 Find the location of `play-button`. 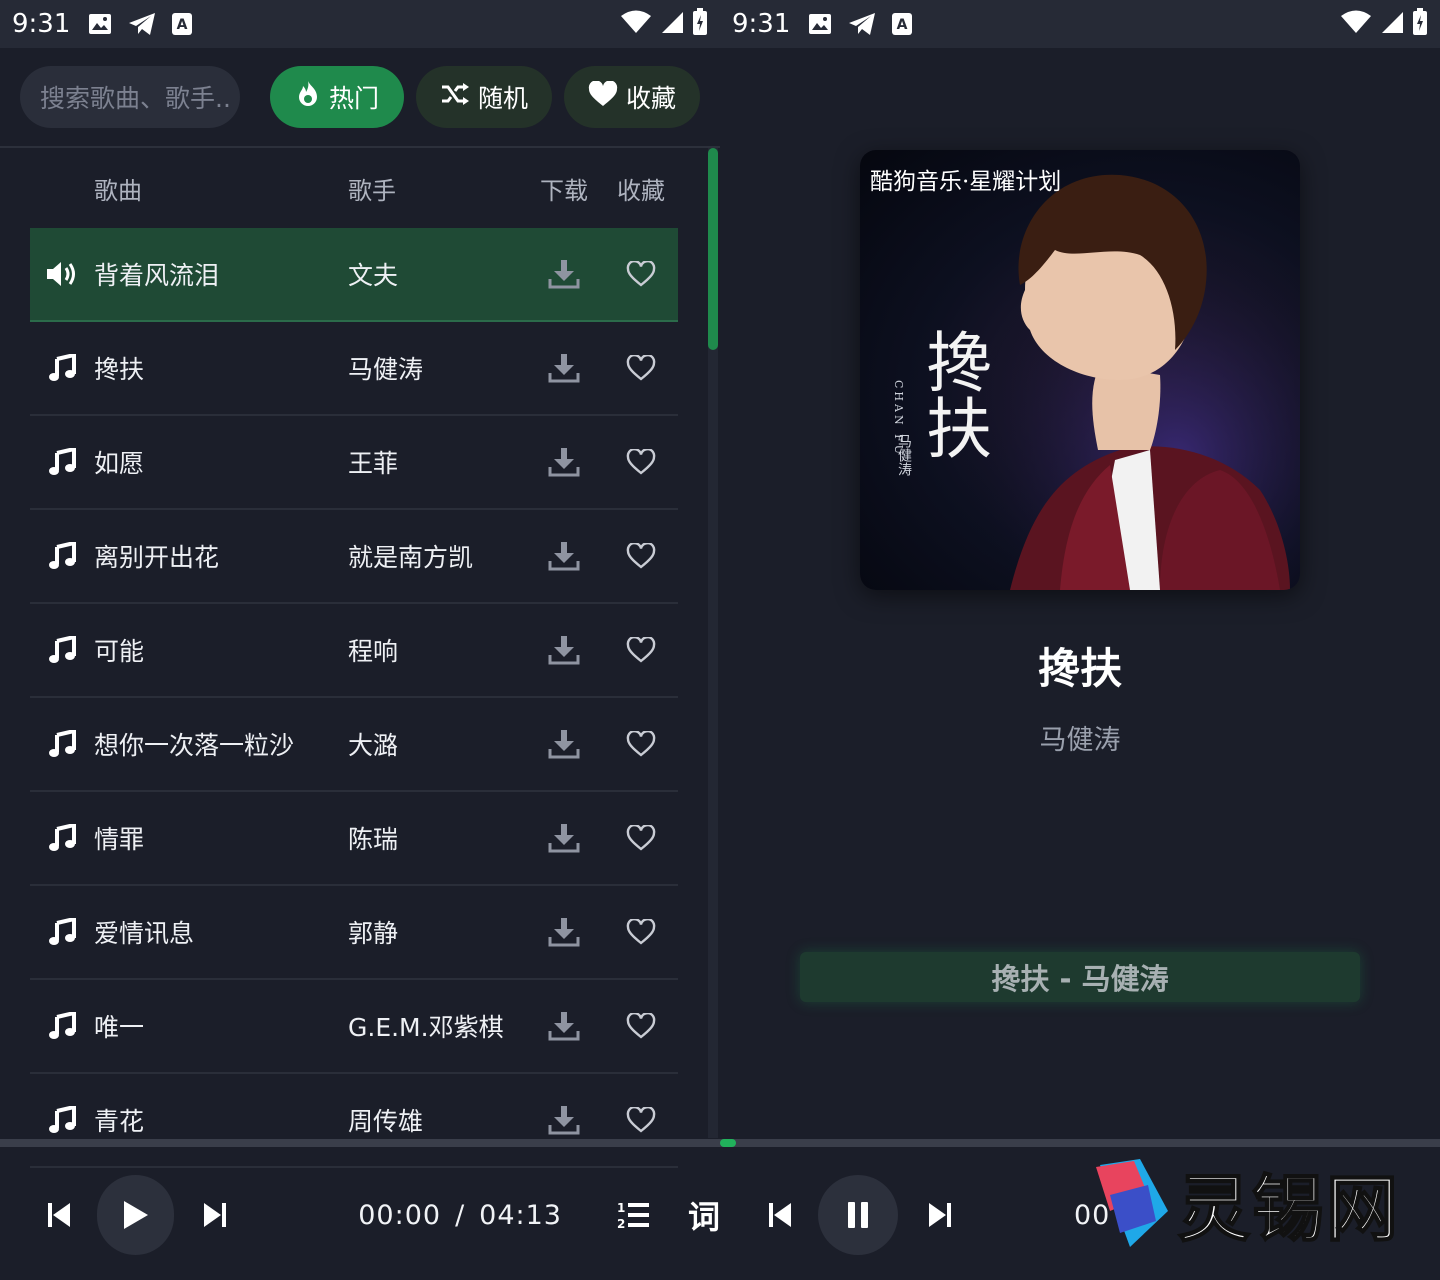

play-button is located at coordinates (135, 1215).